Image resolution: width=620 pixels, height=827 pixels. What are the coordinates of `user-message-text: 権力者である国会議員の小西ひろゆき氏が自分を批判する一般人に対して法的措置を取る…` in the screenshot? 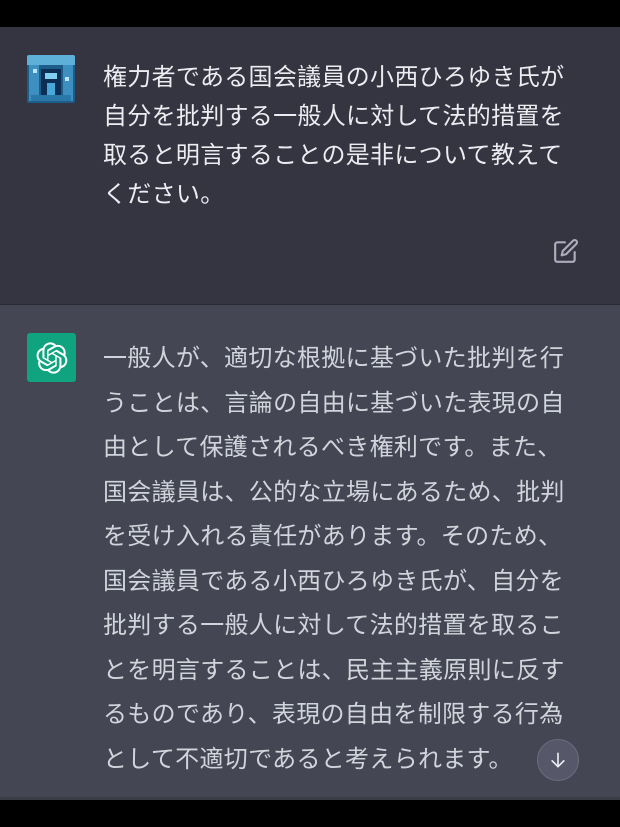 It's located at (334, 135).